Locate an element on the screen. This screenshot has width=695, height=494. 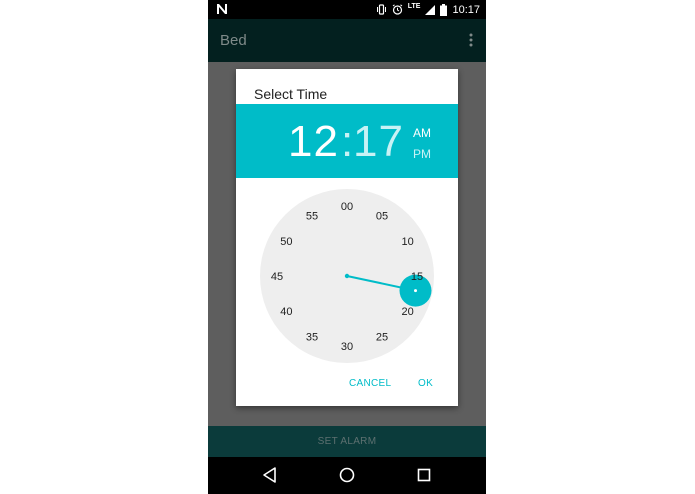
pm-toggle: PM is located at coordinates (422, 154).